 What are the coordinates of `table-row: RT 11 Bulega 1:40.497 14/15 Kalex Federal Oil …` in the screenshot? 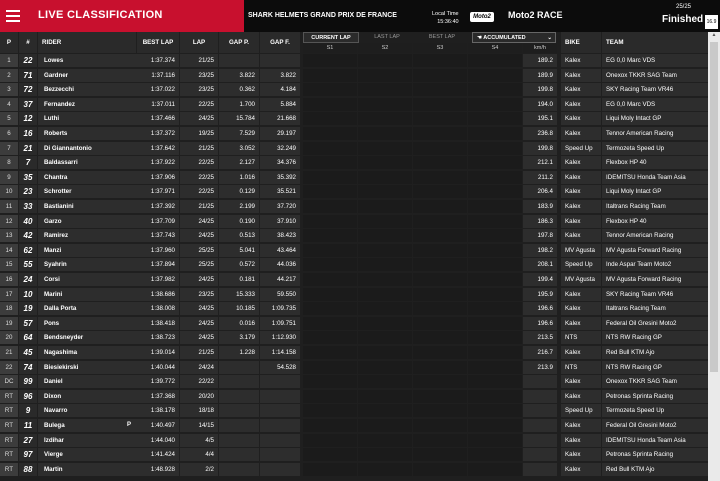 It's located at (354, 426).